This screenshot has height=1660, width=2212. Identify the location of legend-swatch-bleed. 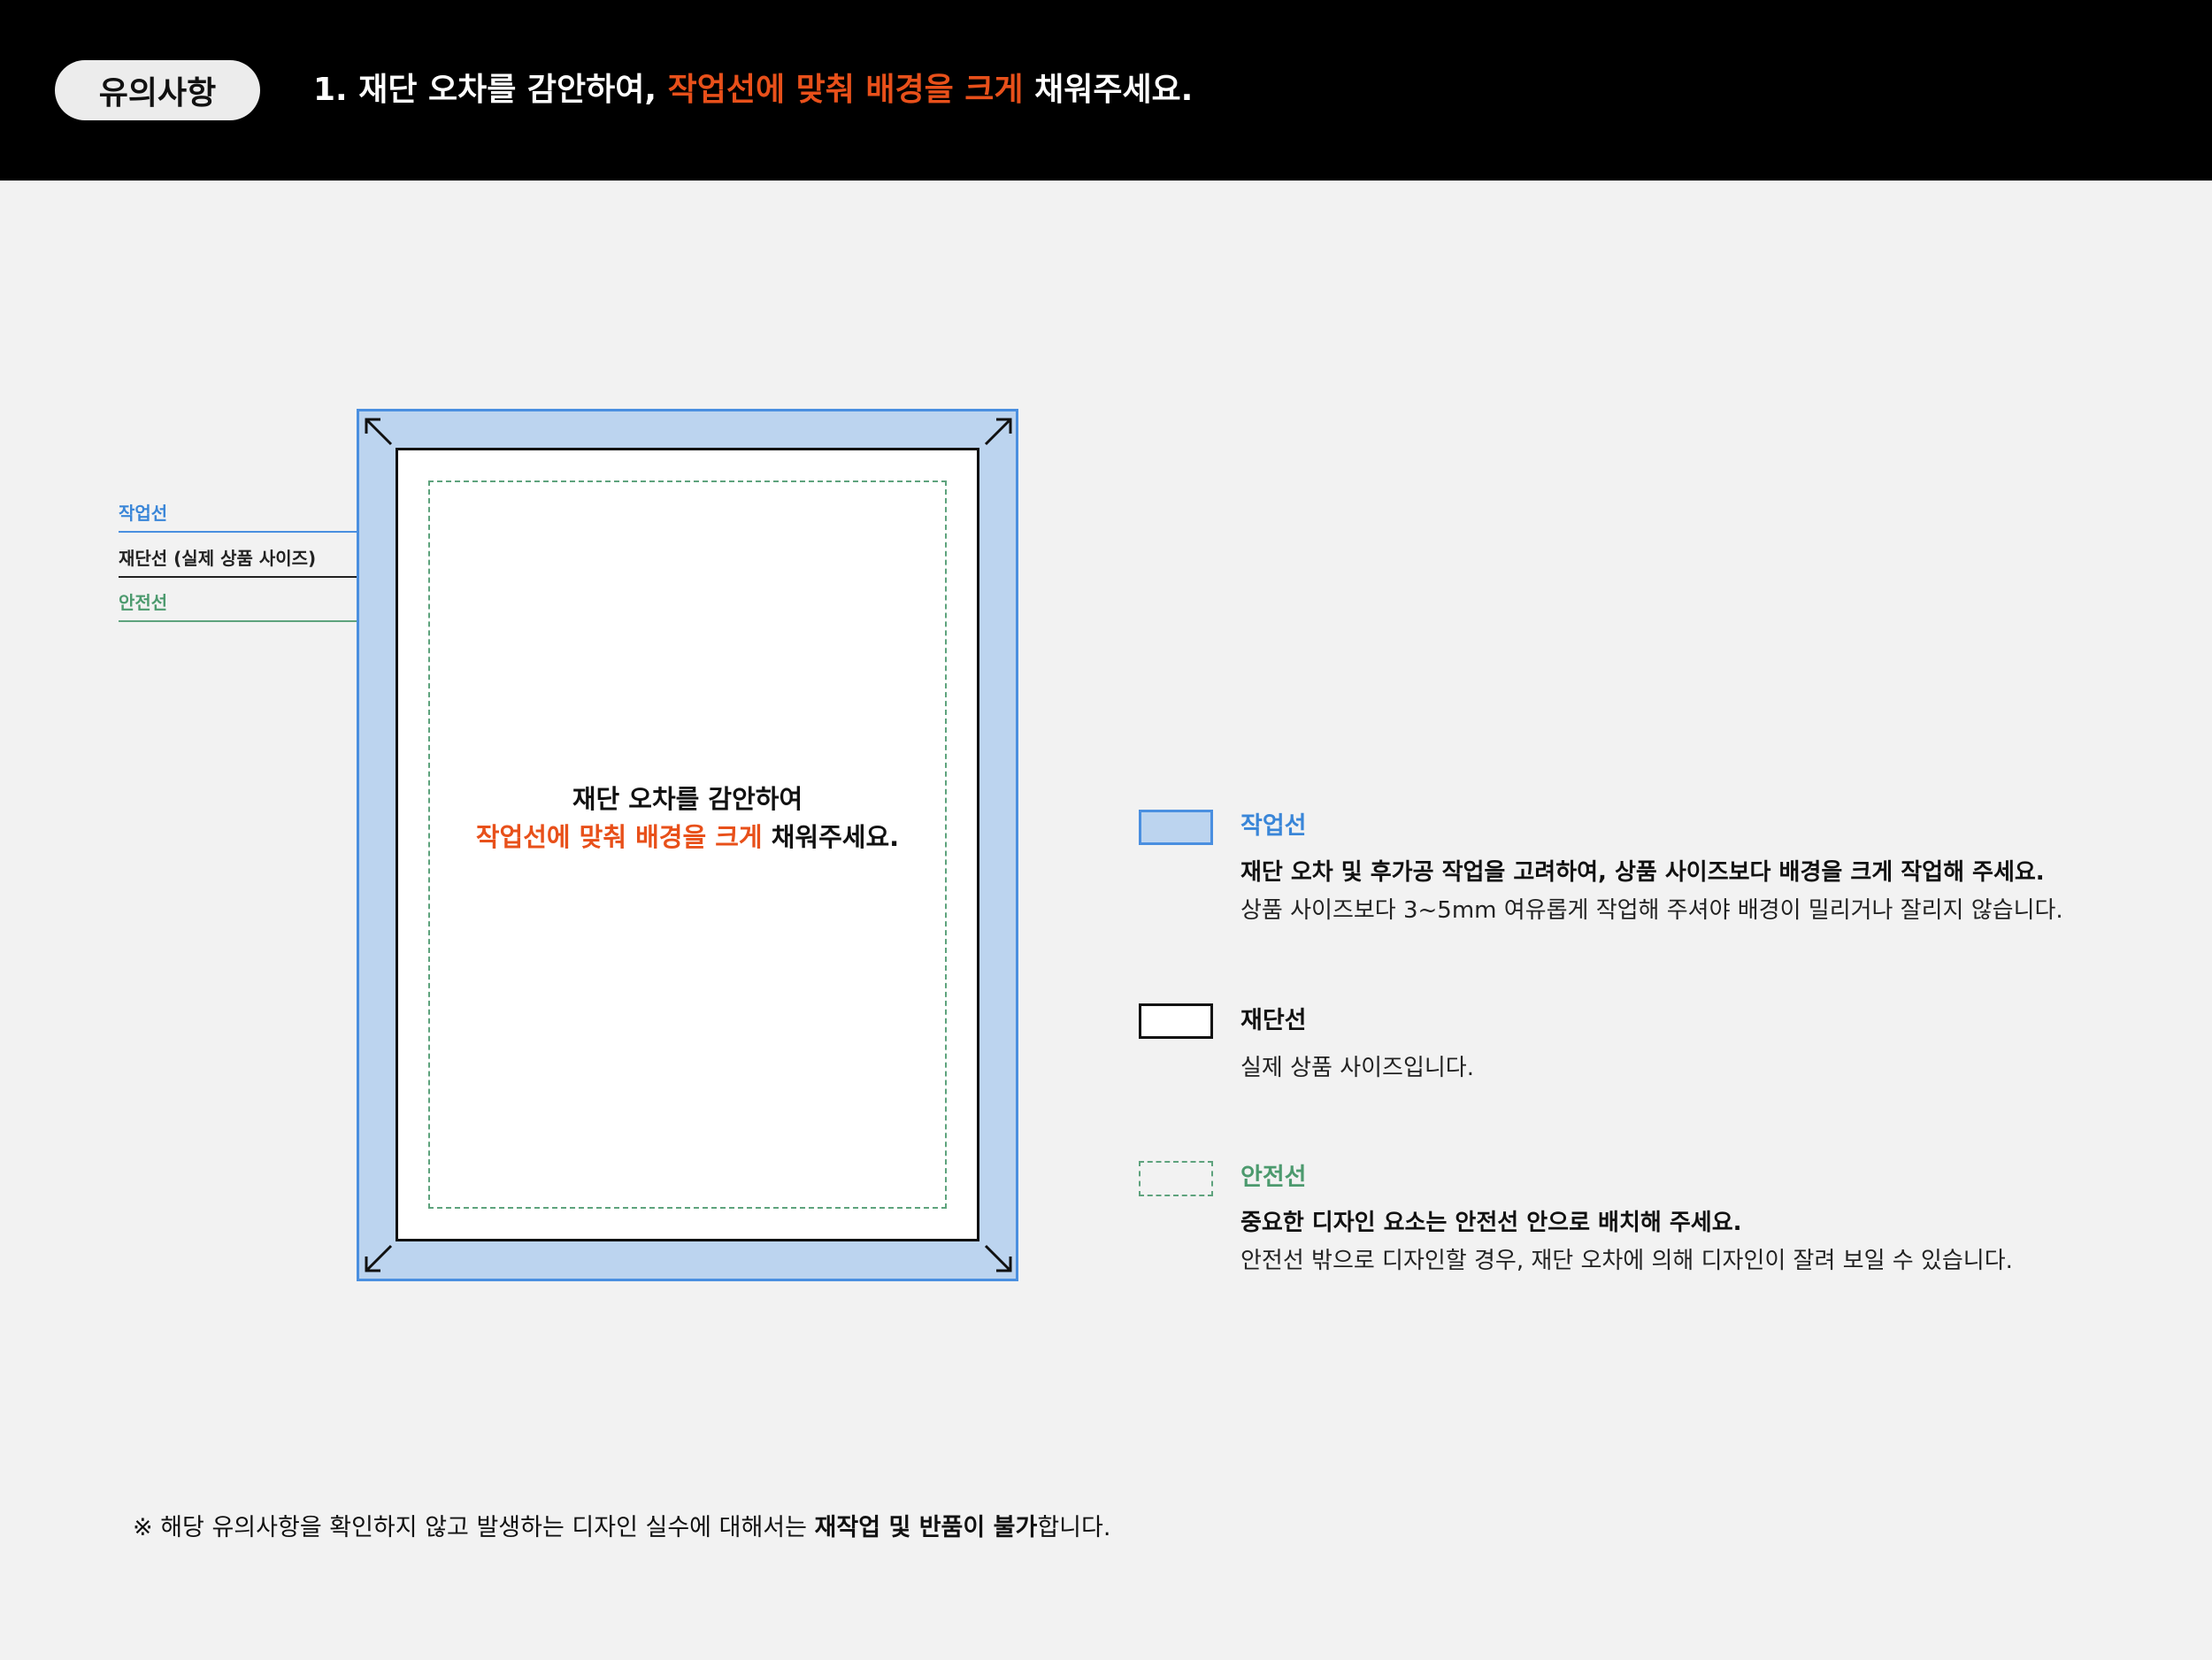
(1176, 827).